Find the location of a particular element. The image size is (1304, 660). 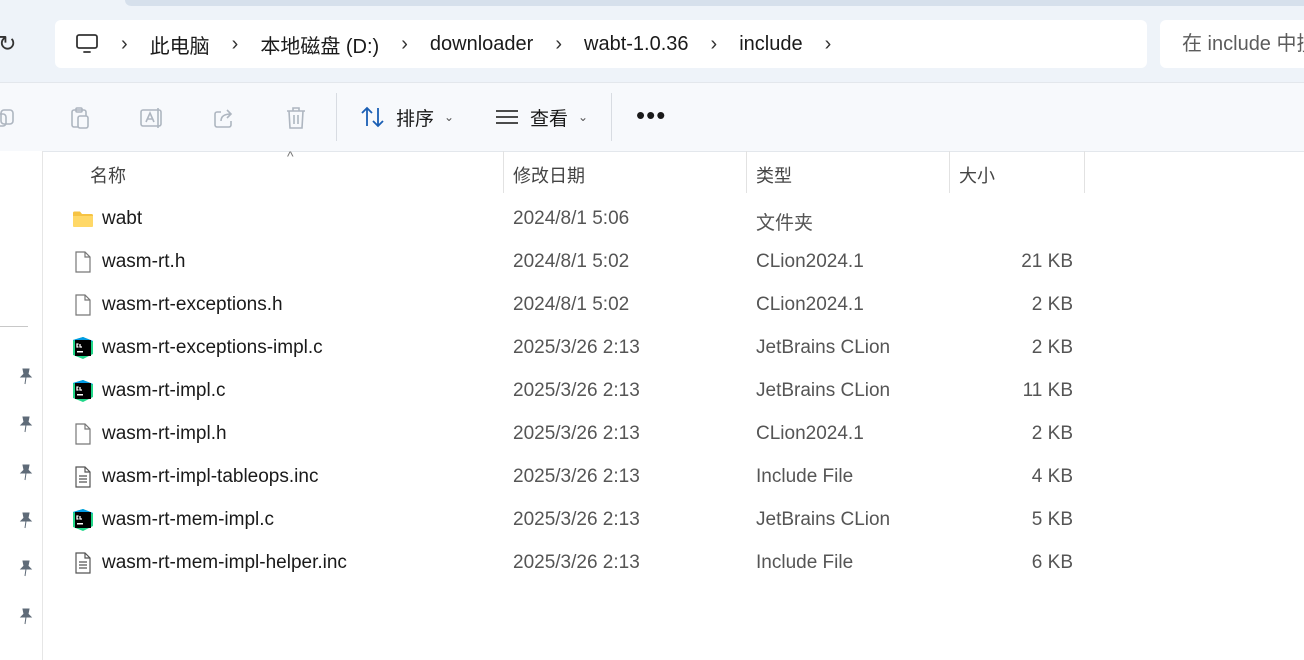

file-name: wasm-rt-impl-tableops.inc is located at coordinates (210, 476).